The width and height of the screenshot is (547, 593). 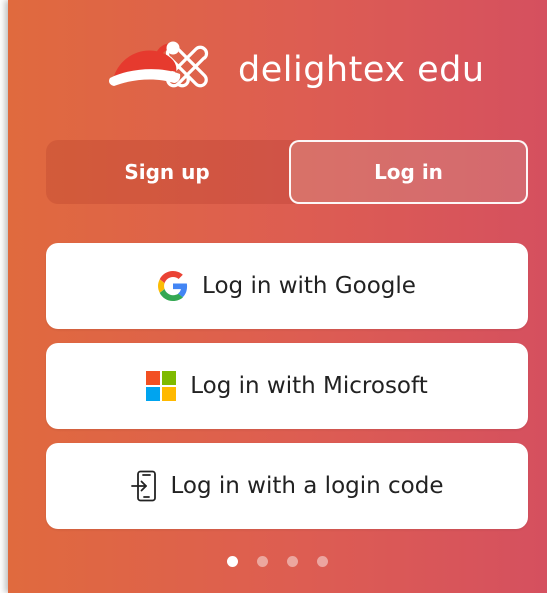 I want to click on carousel-dots, so click(x=277, y=561).